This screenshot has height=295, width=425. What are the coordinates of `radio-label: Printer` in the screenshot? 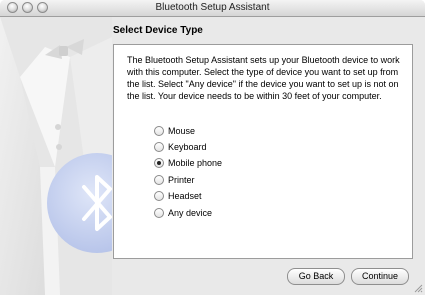 It's located at (181, 180).